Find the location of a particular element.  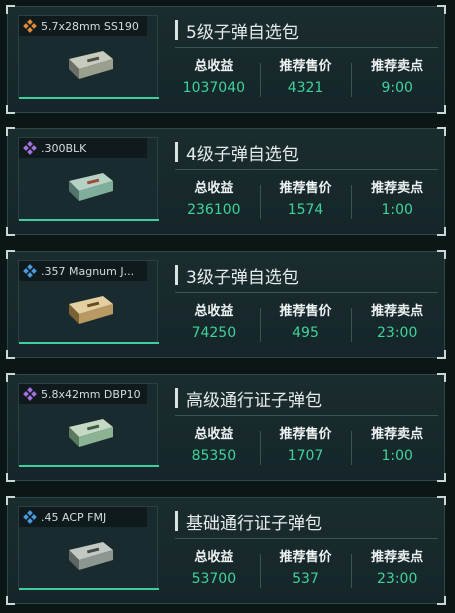

pack-title: 高级通行证子弹包 is located at coordinates (254, 400).